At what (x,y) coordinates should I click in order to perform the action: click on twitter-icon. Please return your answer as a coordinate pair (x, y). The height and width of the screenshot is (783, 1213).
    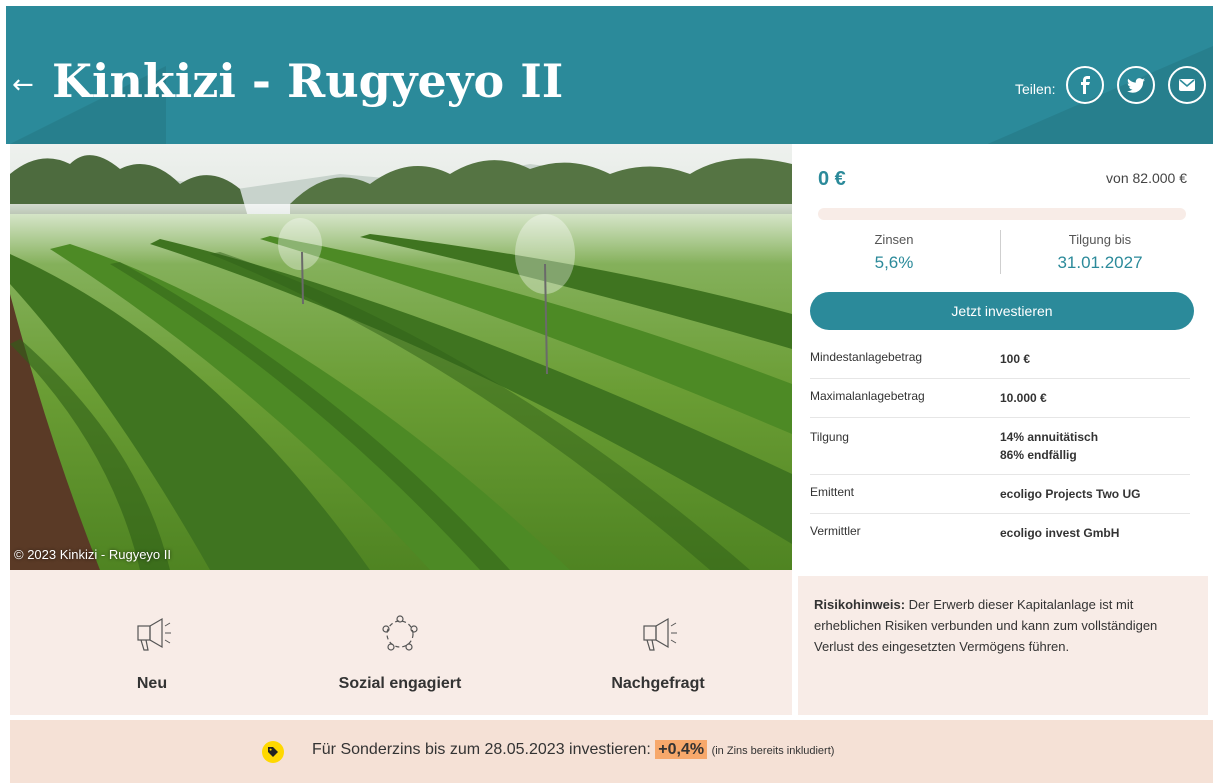
    Looking at the image, I should click on (1136, 85).